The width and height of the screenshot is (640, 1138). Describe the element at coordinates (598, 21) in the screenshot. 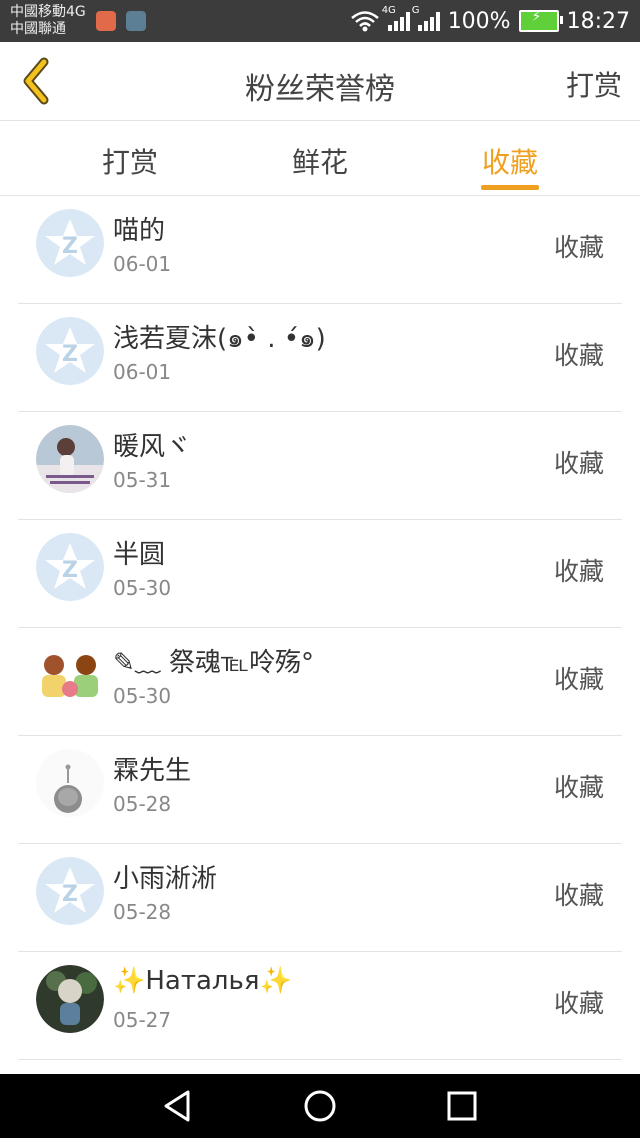

I see `clock: 18:27` at that location.